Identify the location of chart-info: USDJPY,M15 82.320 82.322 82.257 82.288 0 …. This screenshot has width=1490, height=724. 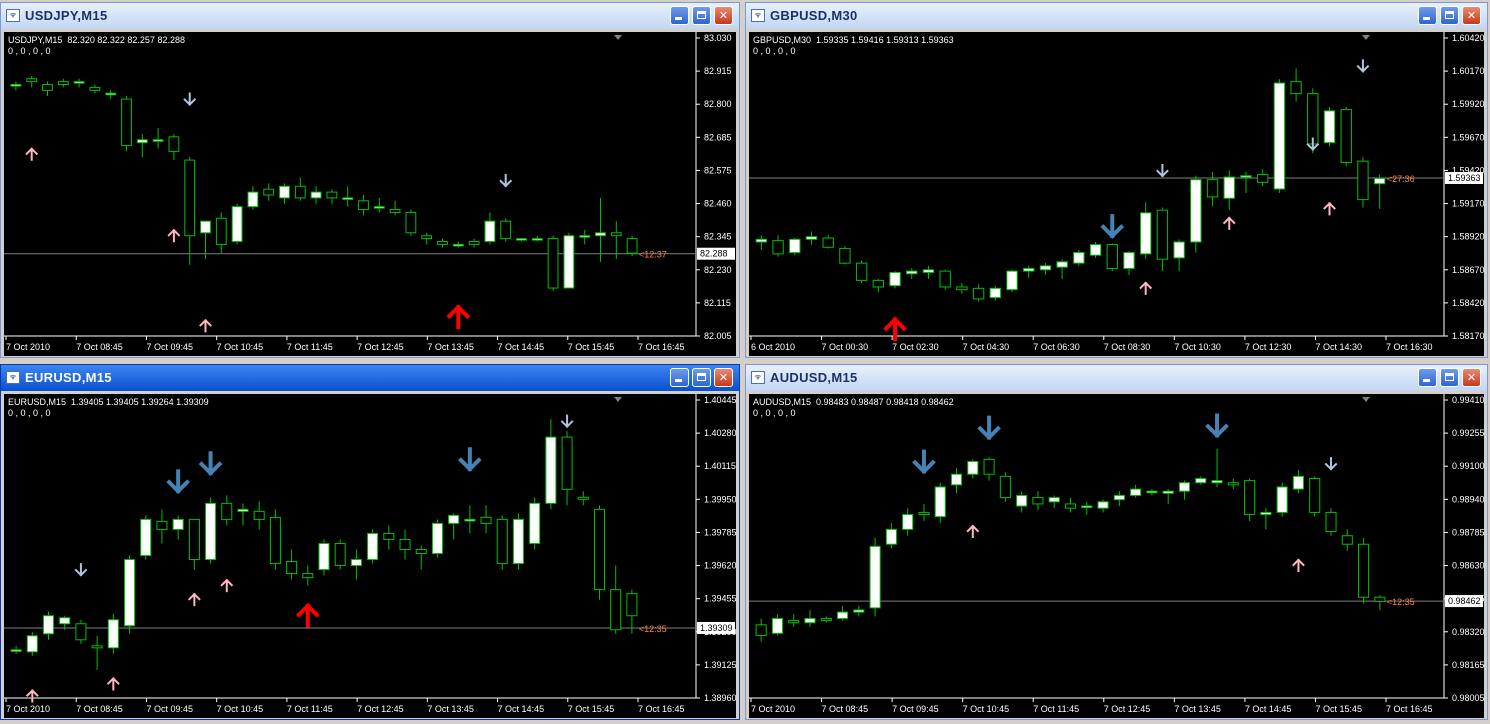
(96, 46).